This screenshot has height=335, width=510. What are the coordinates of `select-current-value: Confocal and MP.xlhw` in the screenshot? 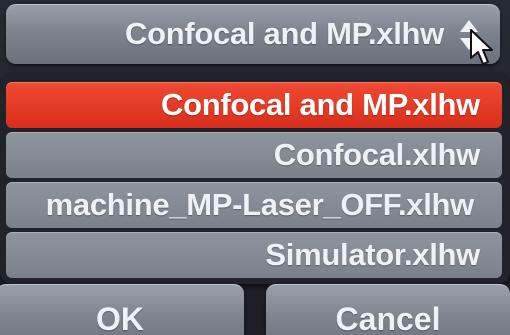 It's located at (284, 33).